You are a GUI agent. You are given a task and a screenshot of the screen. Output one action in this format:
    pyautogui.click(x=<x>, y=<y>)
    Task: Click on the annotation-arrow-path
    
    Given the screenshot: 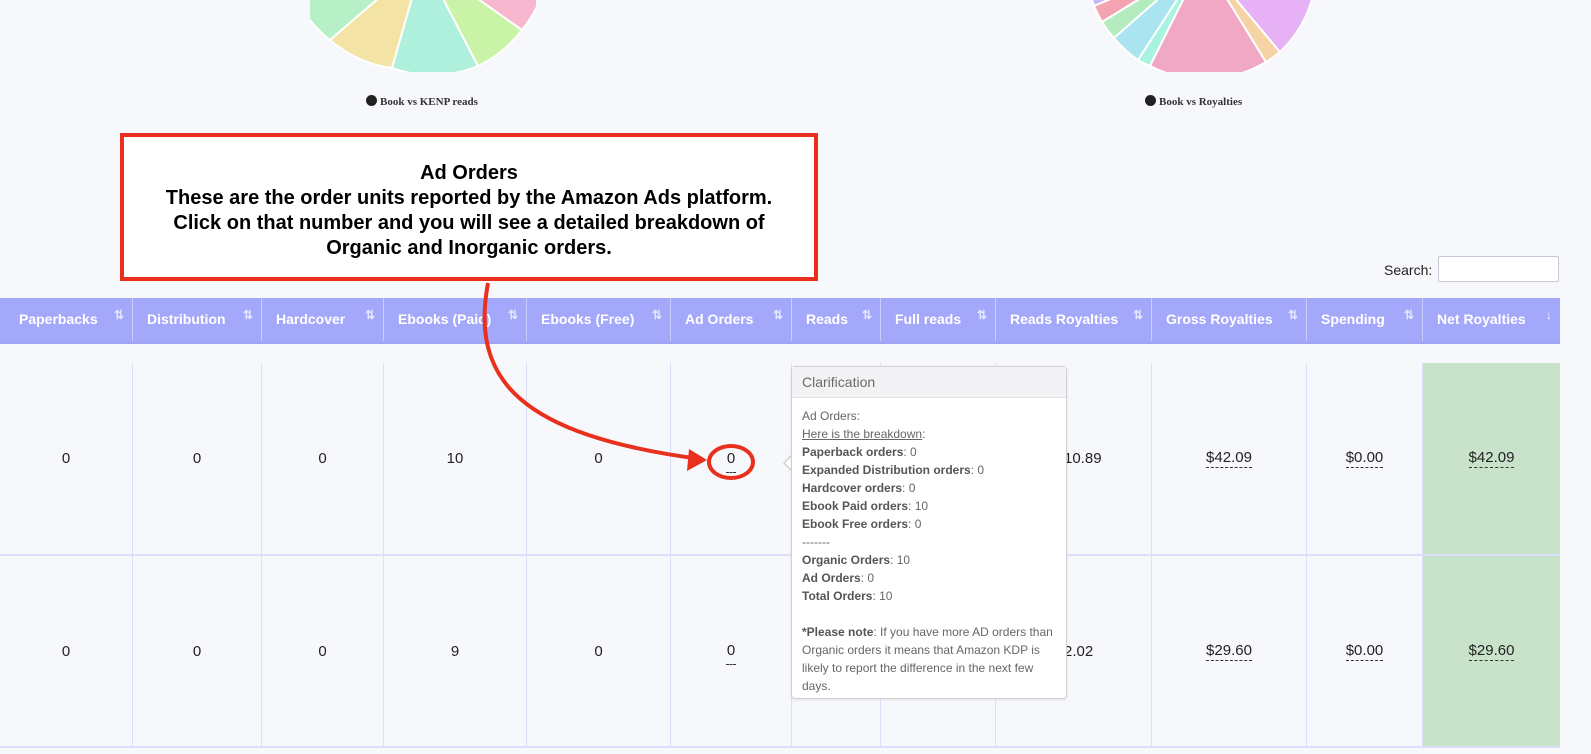 What is the action you would take?
    pyautogui.click(x=591, y=371)
    